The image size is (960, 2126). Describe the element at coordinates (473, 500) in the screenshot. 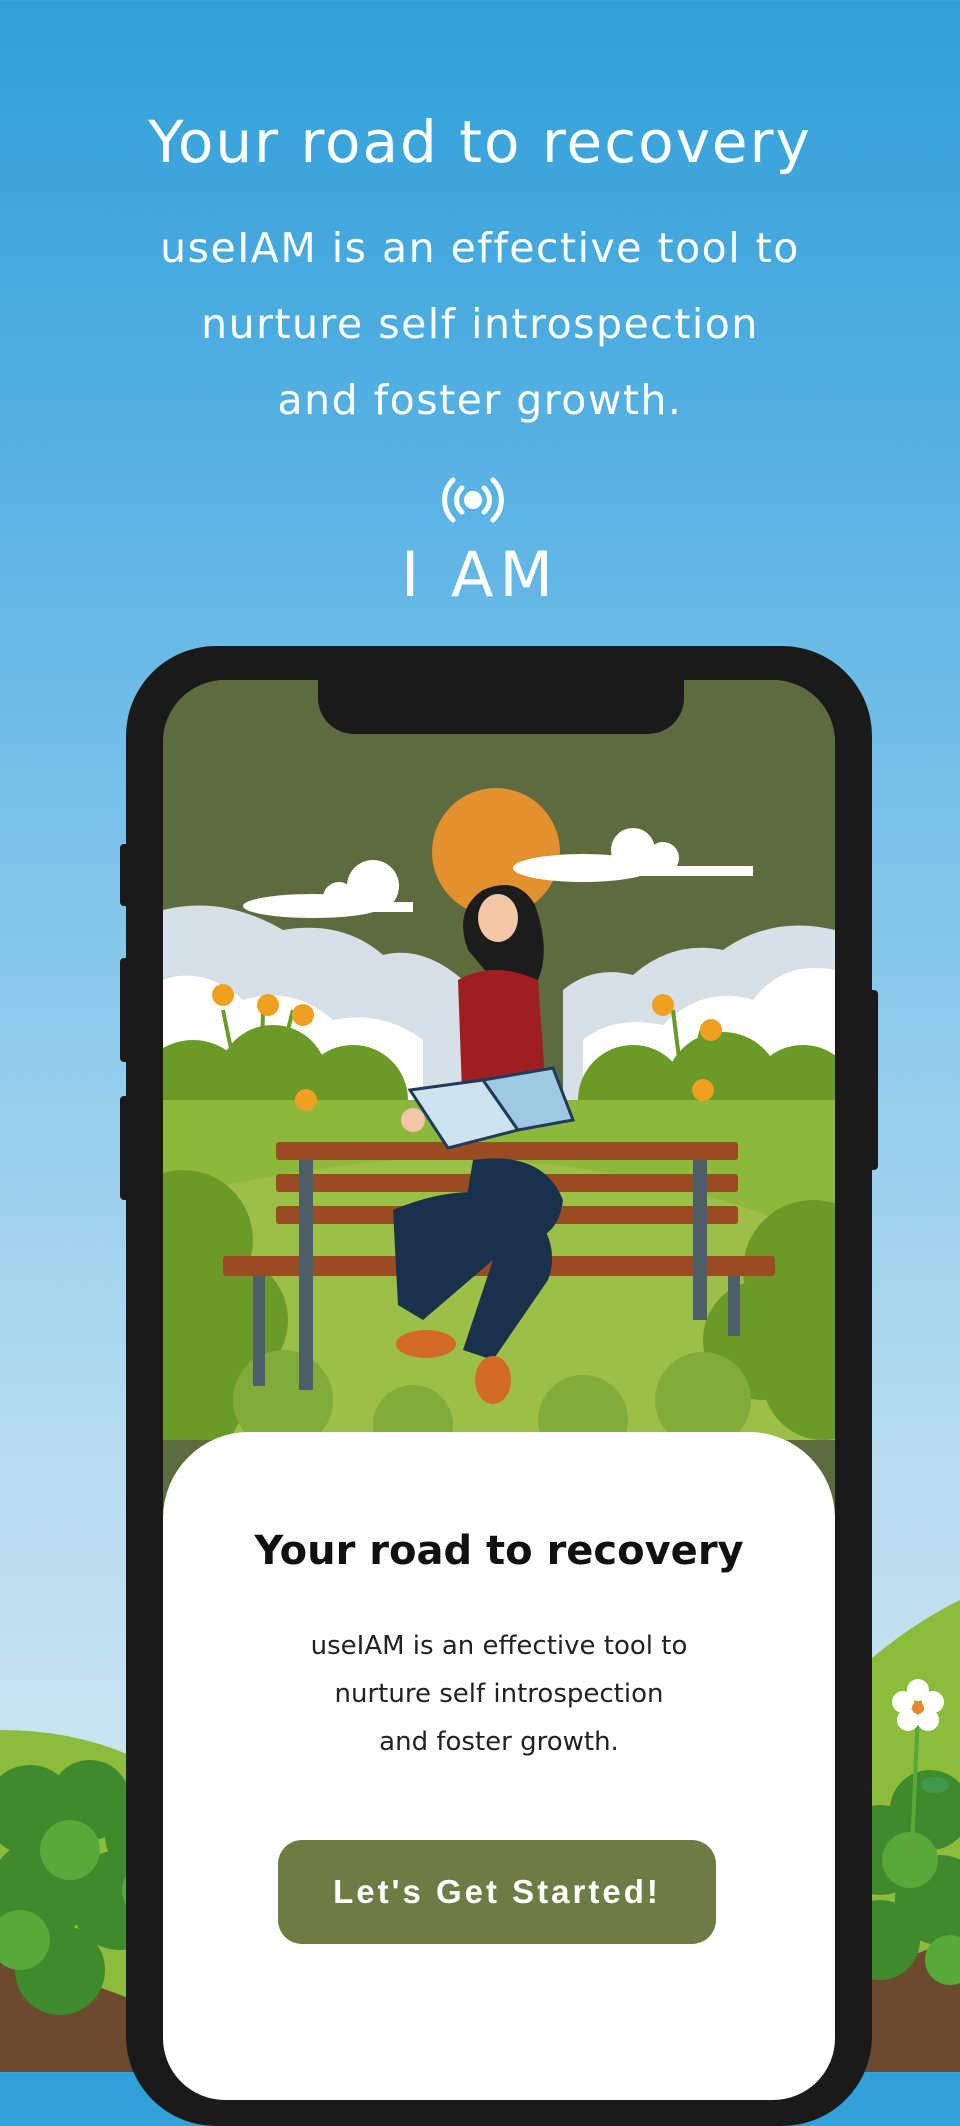

I see `broadcast-signal-icon` at that location.